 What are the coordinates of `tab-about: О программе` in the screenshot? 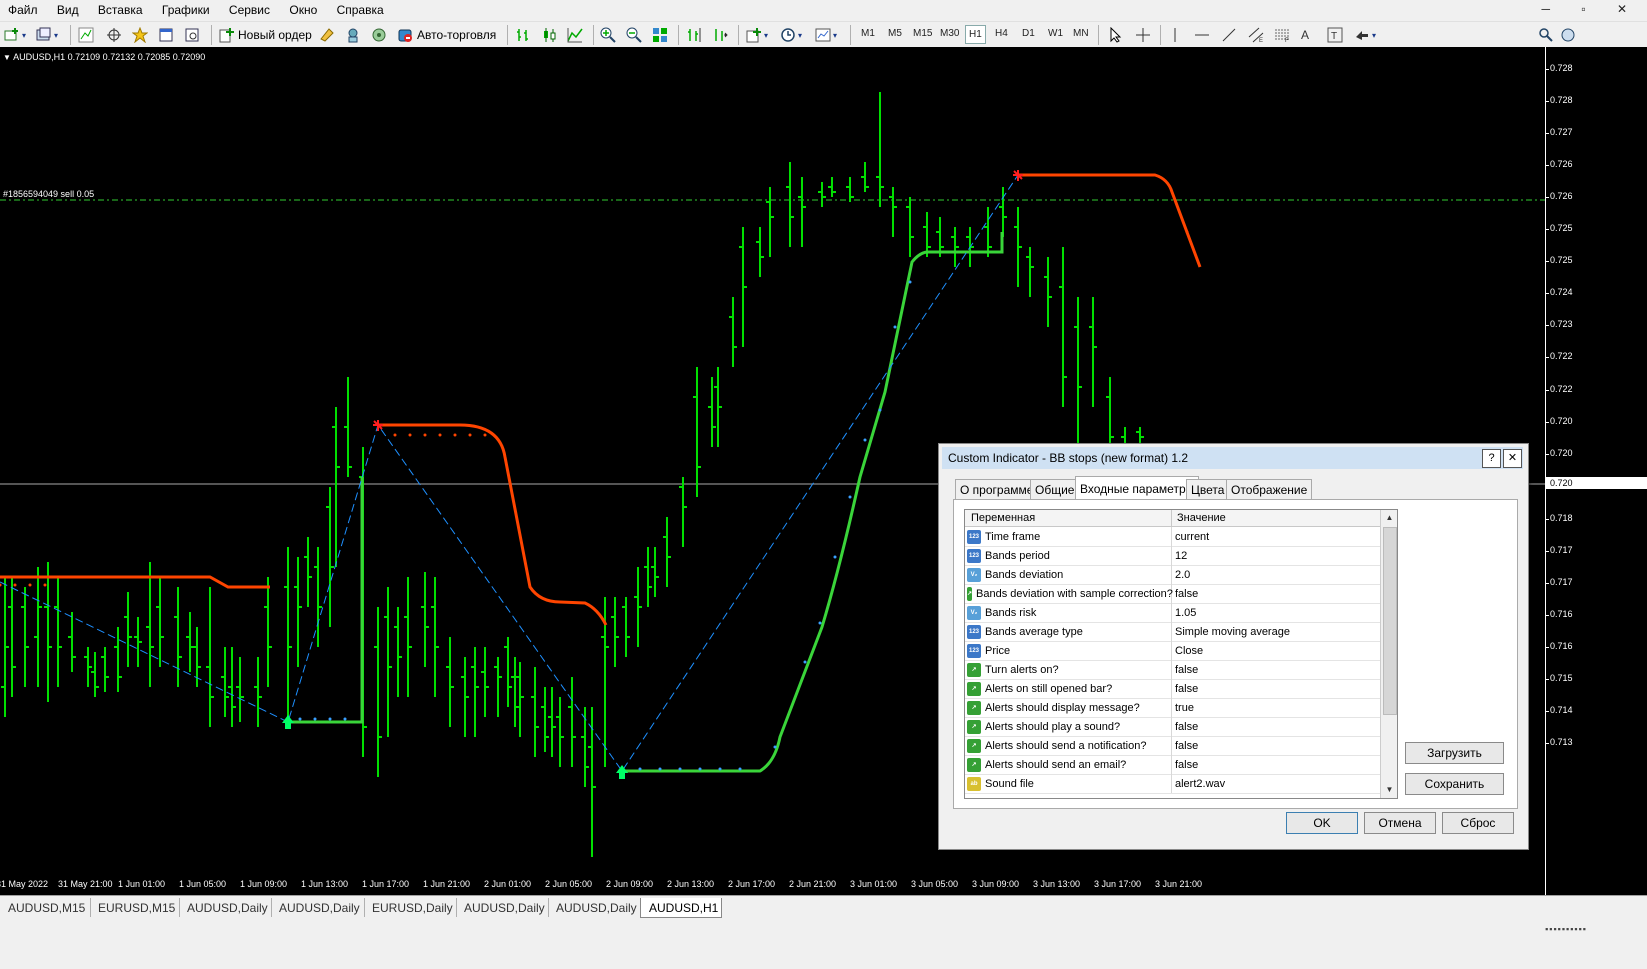 It's located at (997, 489).